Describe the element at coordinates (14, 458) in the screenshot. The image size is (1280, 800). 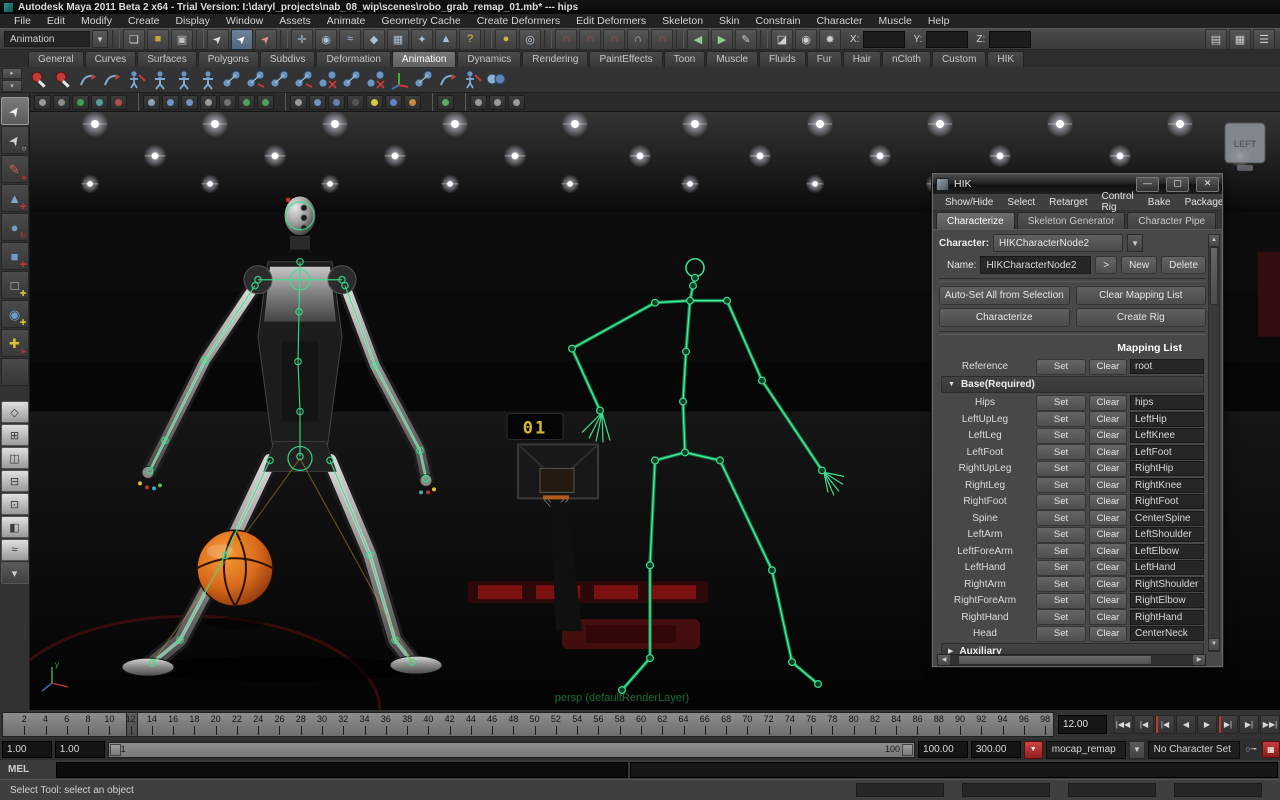
I see `persp-outliner-layout: ◫` at that location.